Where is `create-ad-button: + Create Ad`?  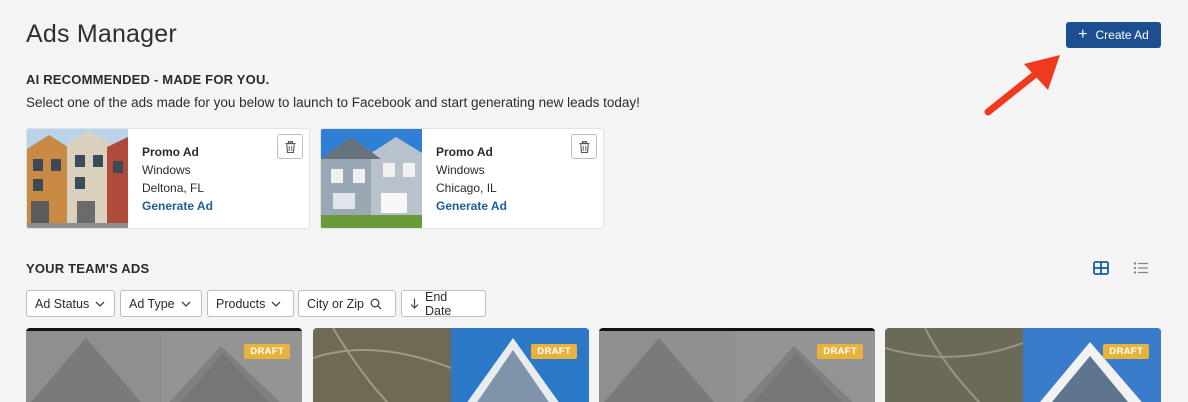
create-ad-button: + Create Ad is located at coordinates (1113, 35).